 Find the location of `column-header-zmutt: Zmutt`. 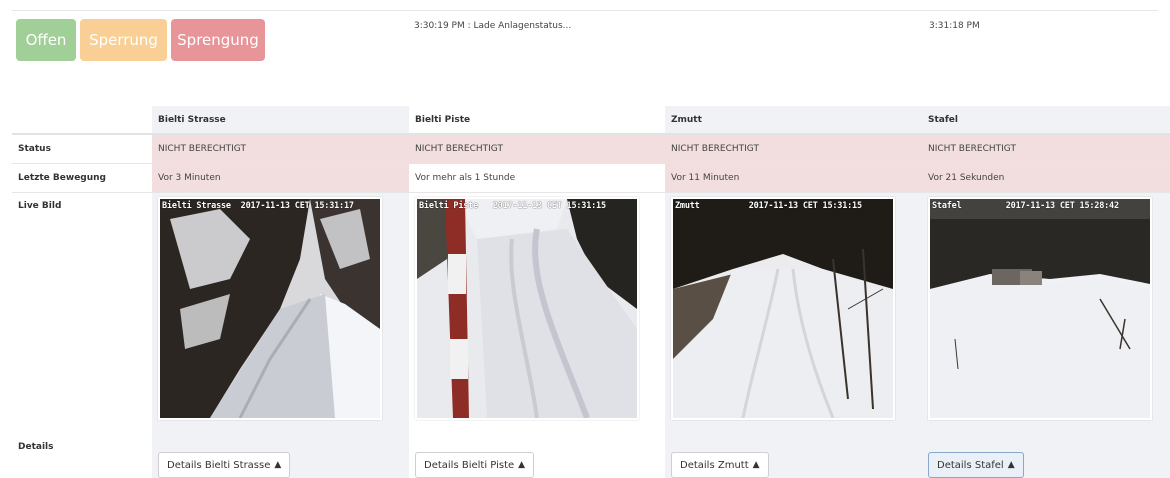

column-header-zmutt: Zmutt is located at coordinates (793, 120).